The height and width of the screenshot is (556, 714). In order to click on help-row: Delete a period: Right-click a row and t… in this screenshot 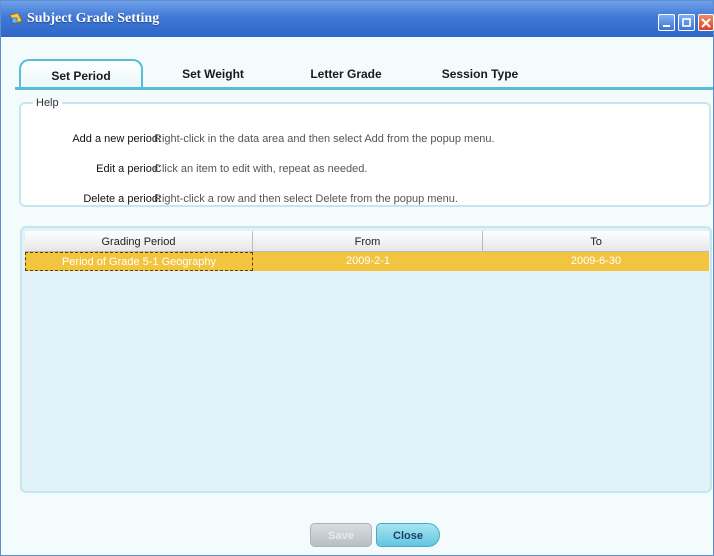, I will do `click(366, 201)`.